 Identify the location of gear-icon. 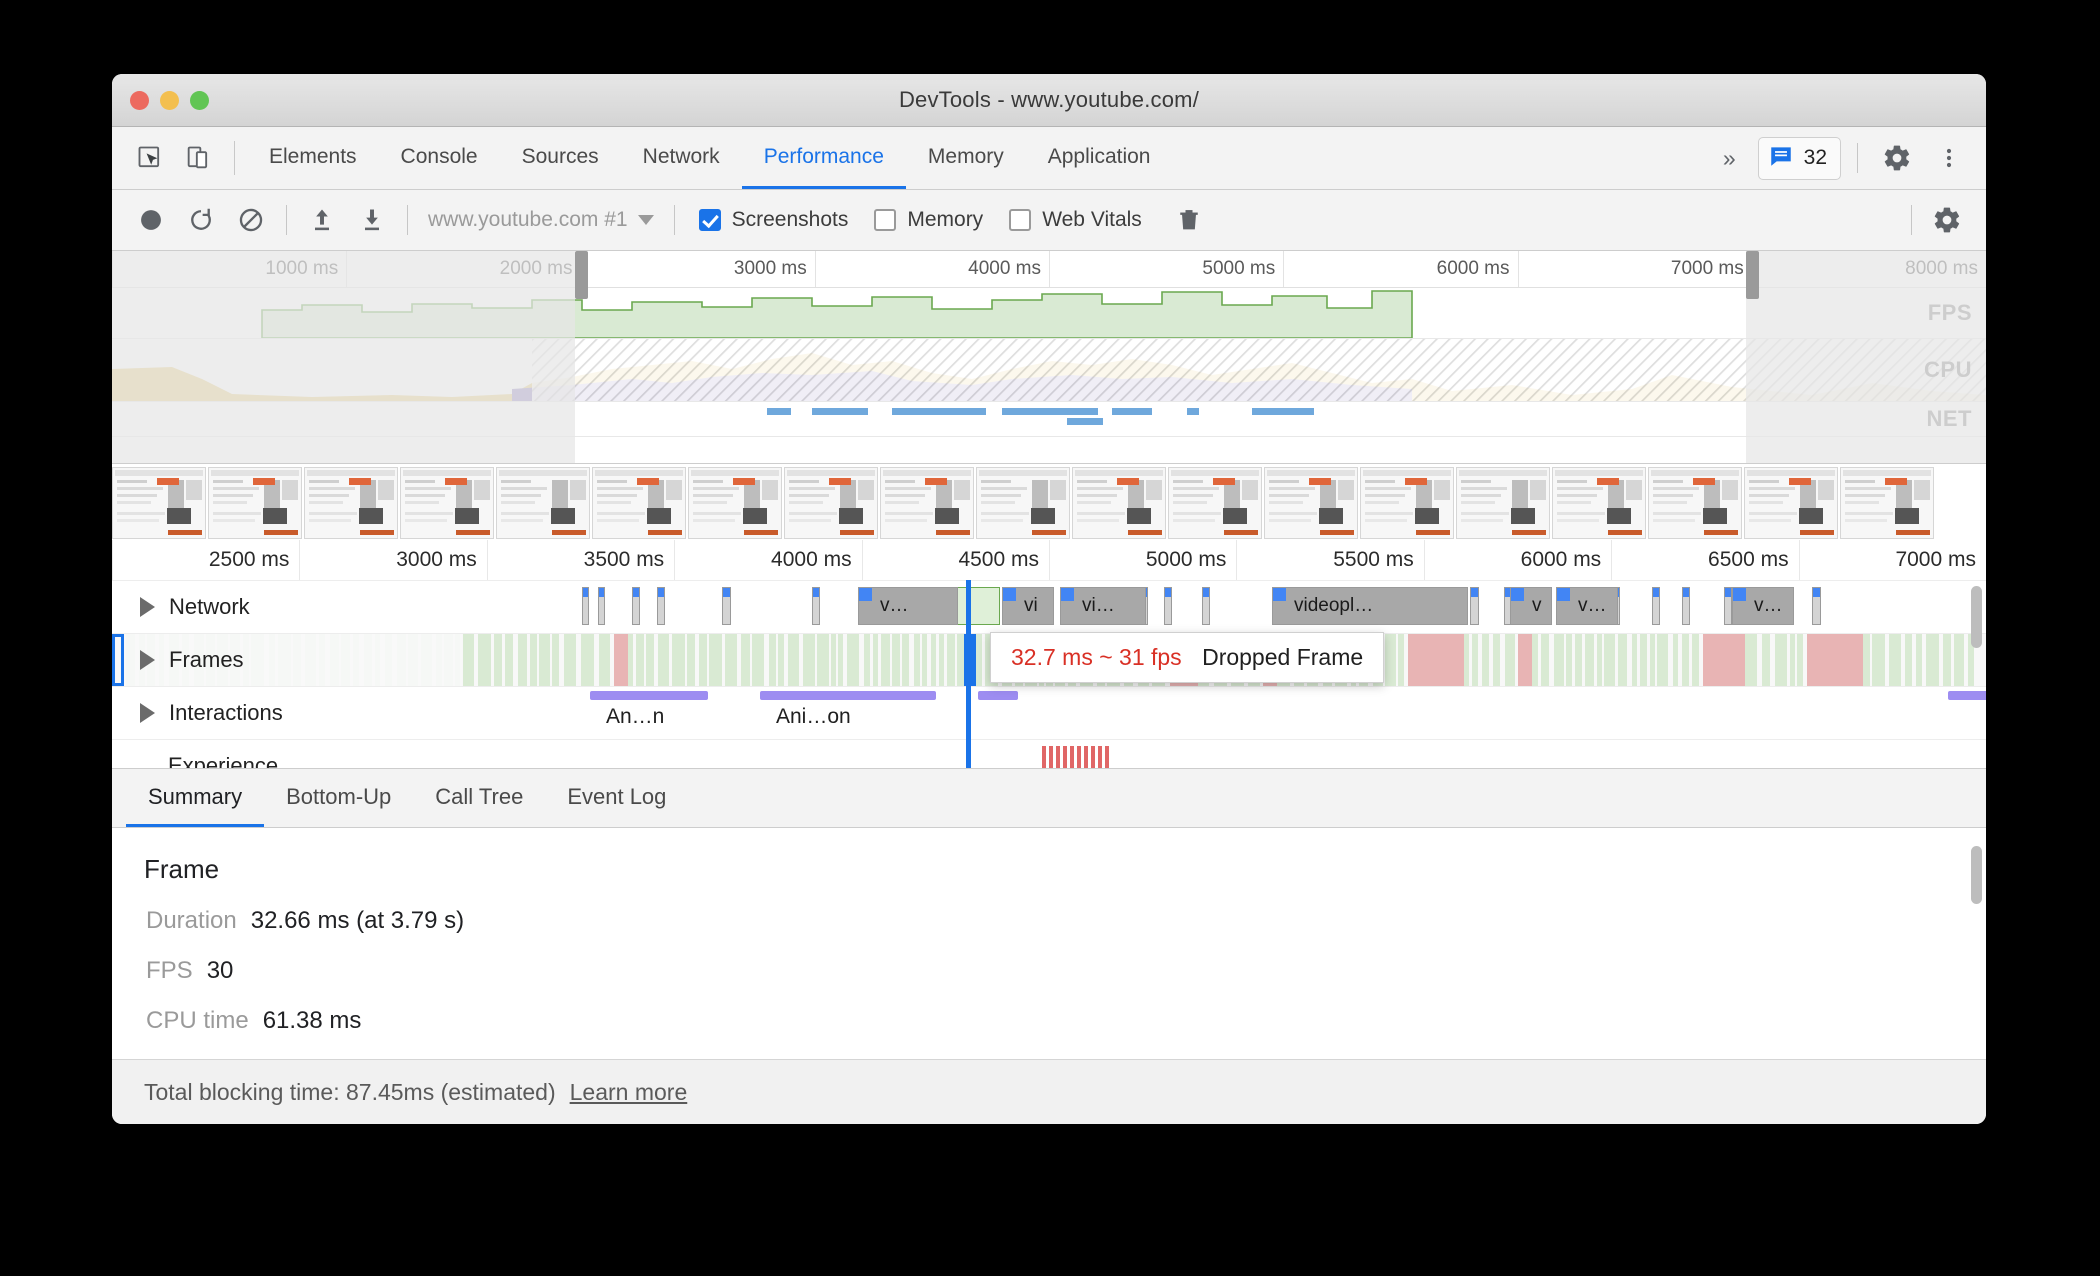
(1897, 158).